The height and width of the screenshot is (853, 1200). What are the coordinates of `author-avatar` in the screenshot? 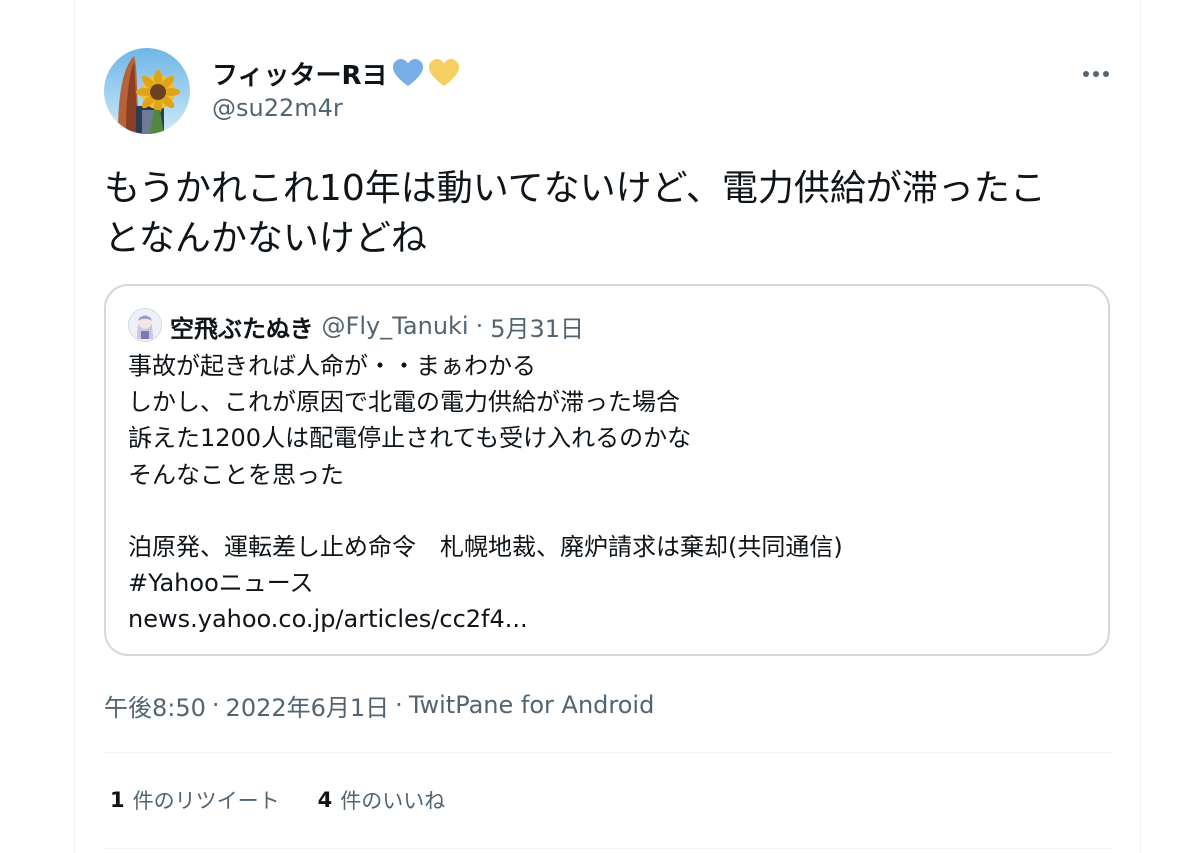 It's located at (147, 91).